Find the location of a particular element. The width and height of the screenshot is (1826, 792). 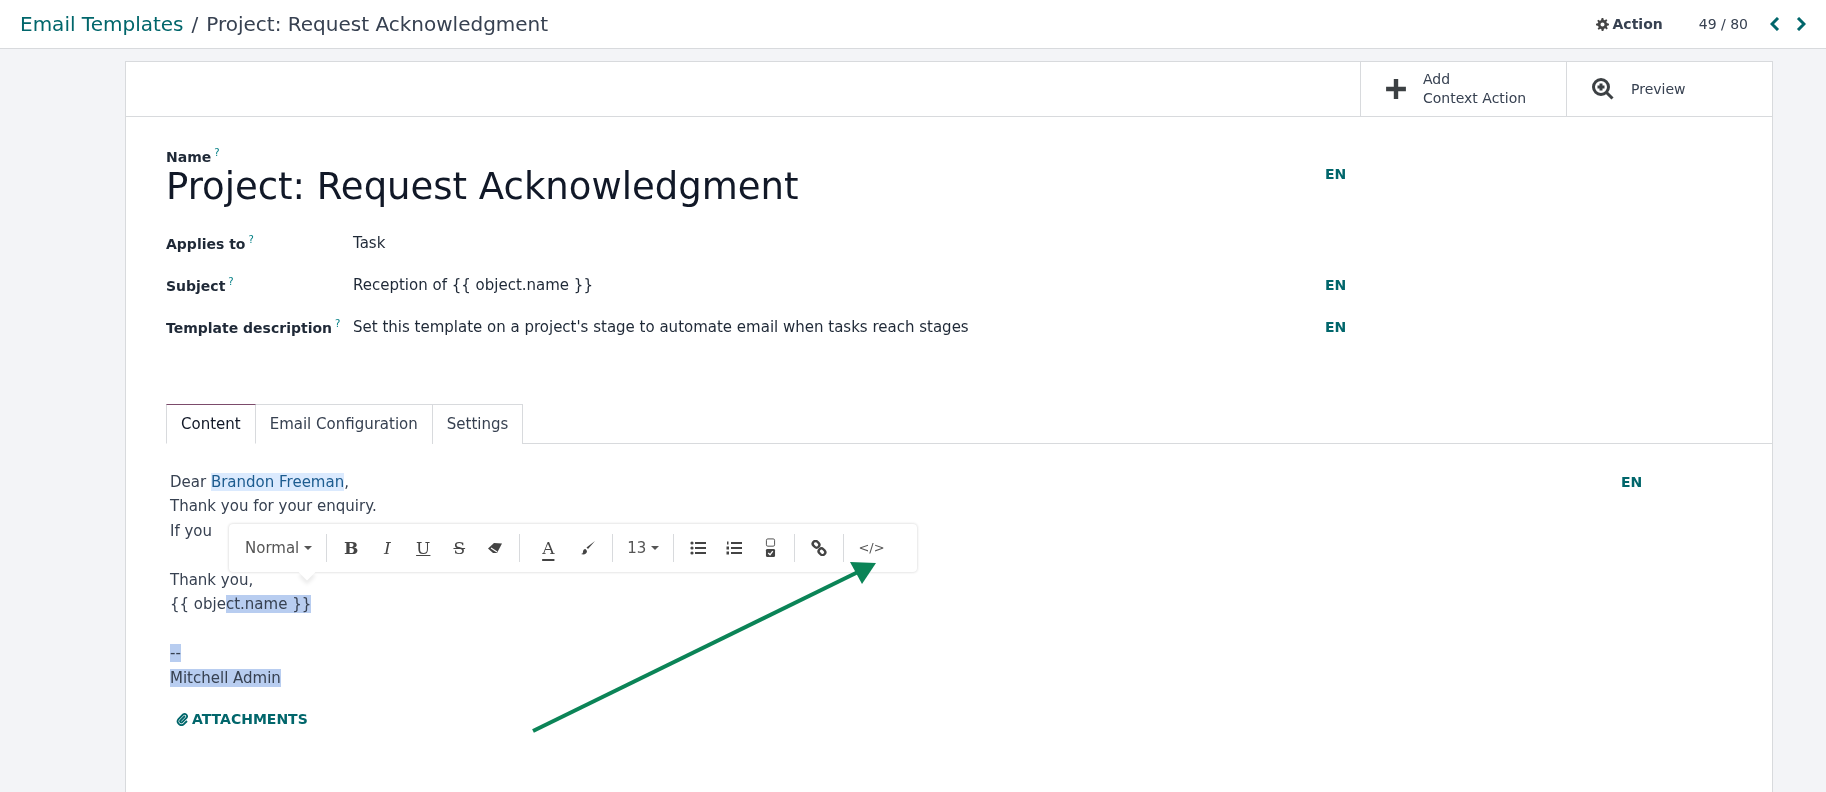

template-name: Project: Request Acknowledgment is located at coordinates (483, 186).